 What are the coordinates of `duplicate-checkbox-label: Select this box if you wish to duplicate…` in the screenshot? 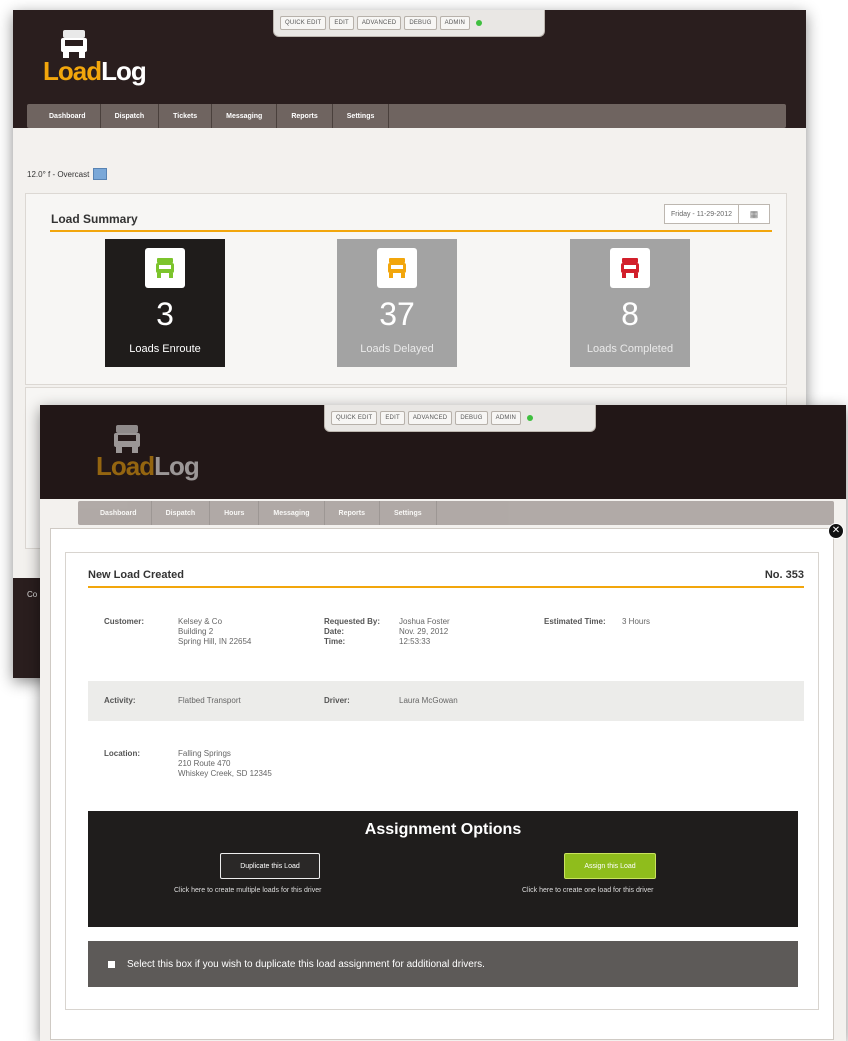 It's located at (306, 964).